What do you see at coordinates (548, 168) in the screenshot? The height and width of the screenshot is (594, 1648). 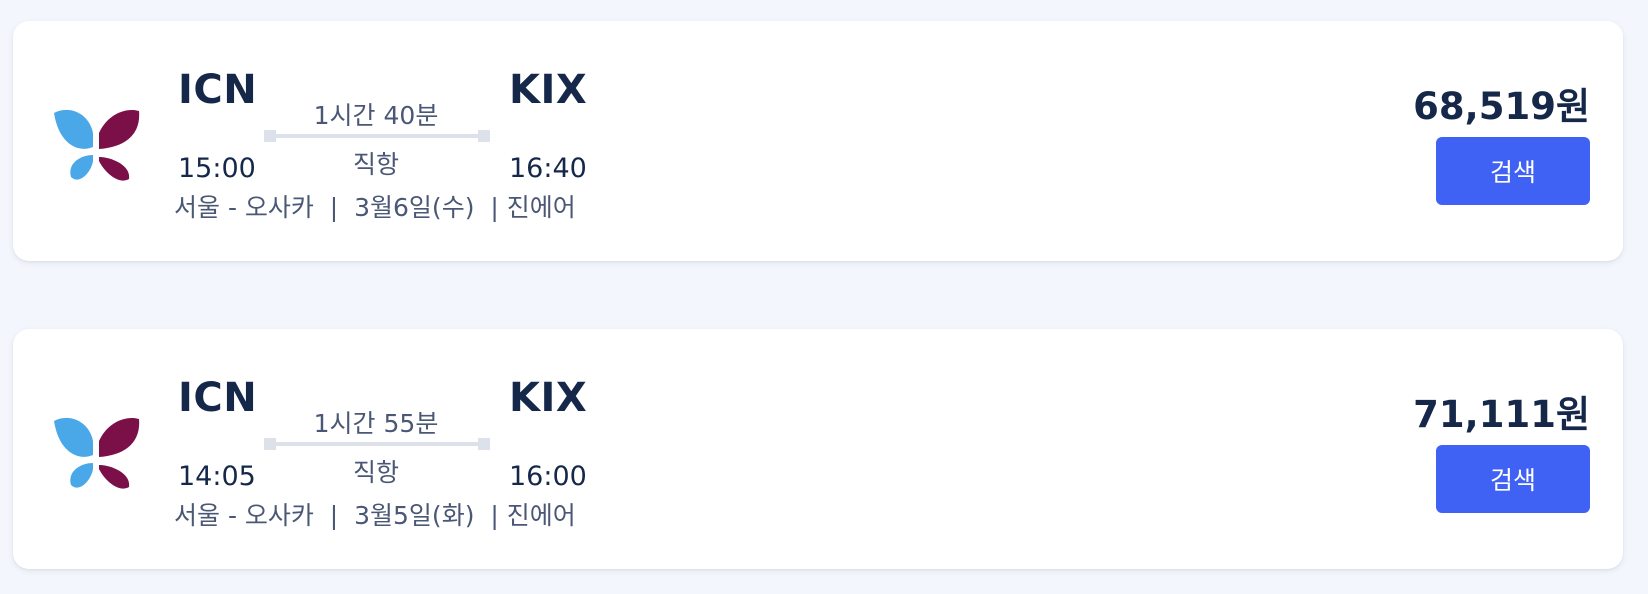 I see `arrival-time: 16:40` at bounding box center [548, 168].